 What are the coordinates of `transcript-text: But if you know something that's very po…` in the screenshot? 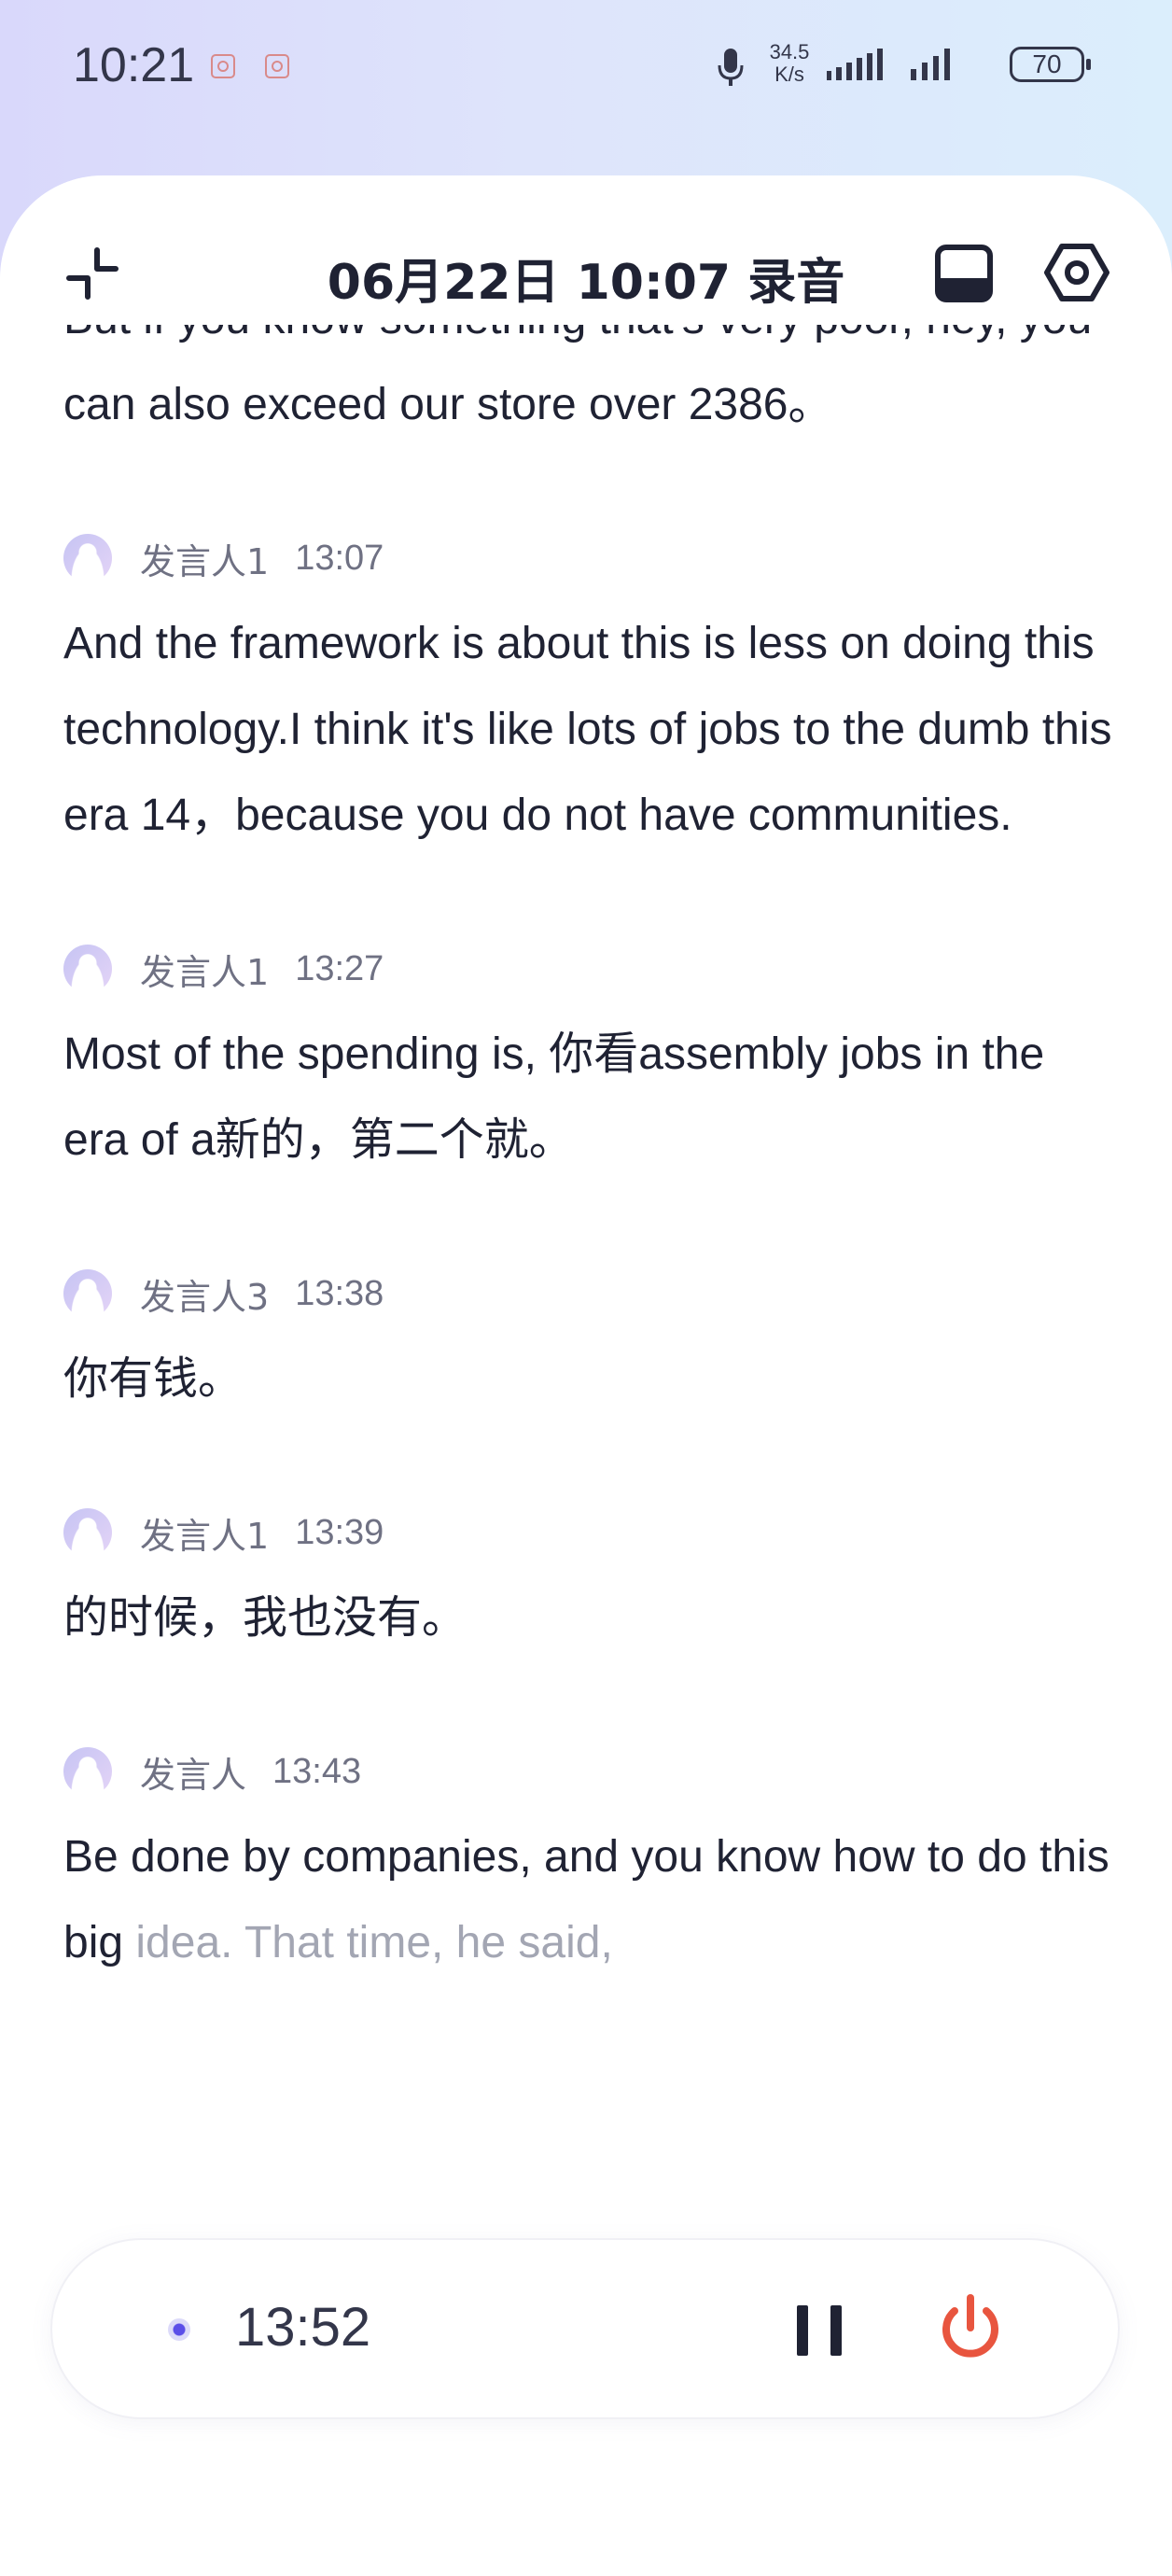 It's located at (577, 377).